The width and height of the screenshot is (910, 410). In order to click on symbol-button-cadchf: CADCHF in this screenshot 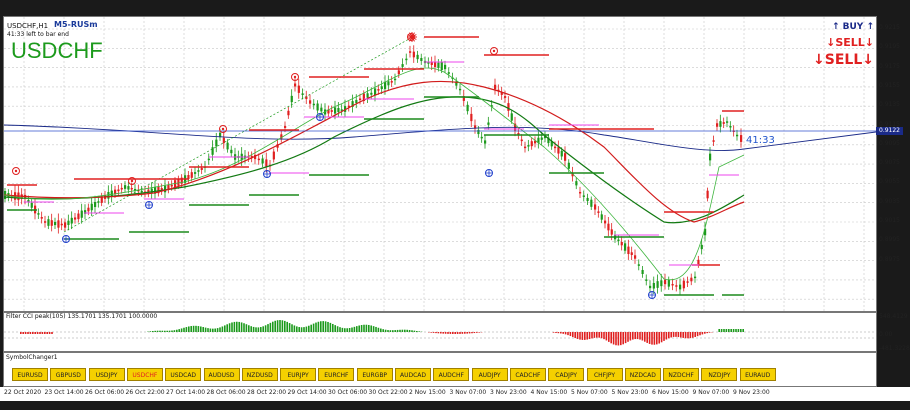, I will do `click(527, 374)`.